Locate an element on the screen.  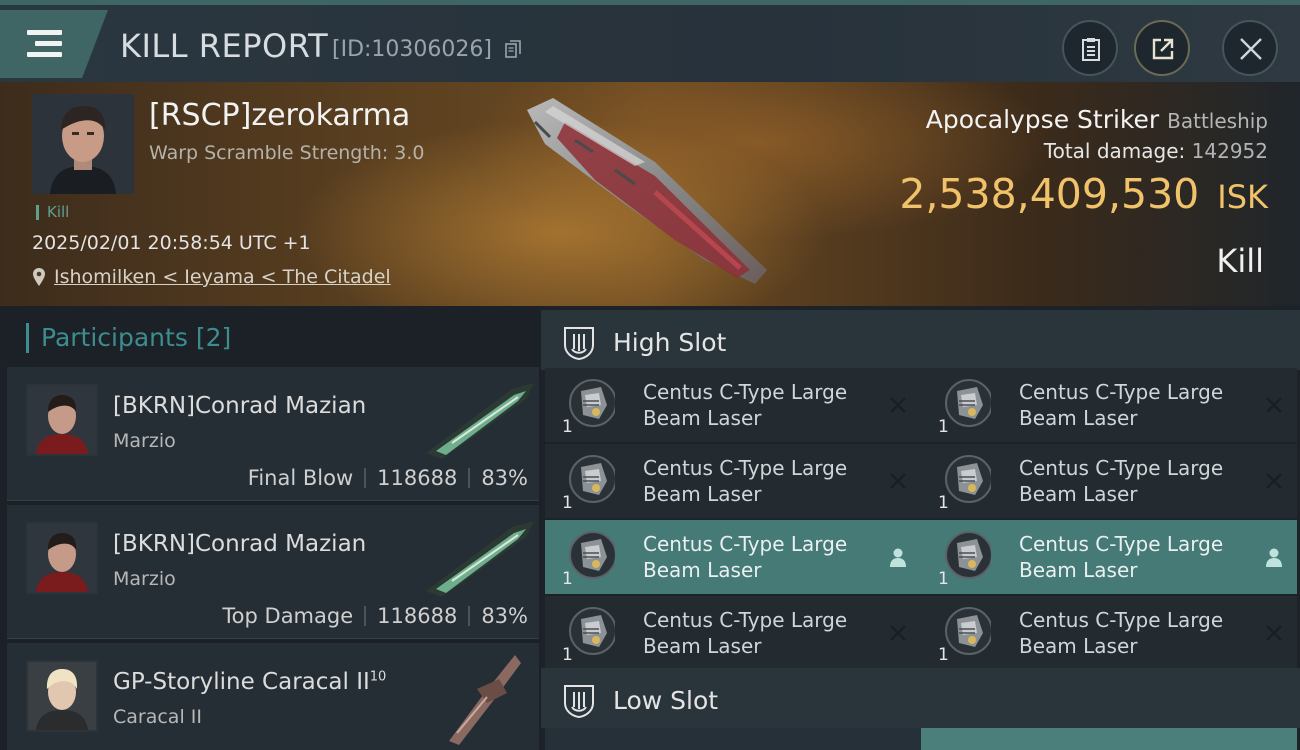
low-slot-icon is located at coordinates (579, 702).